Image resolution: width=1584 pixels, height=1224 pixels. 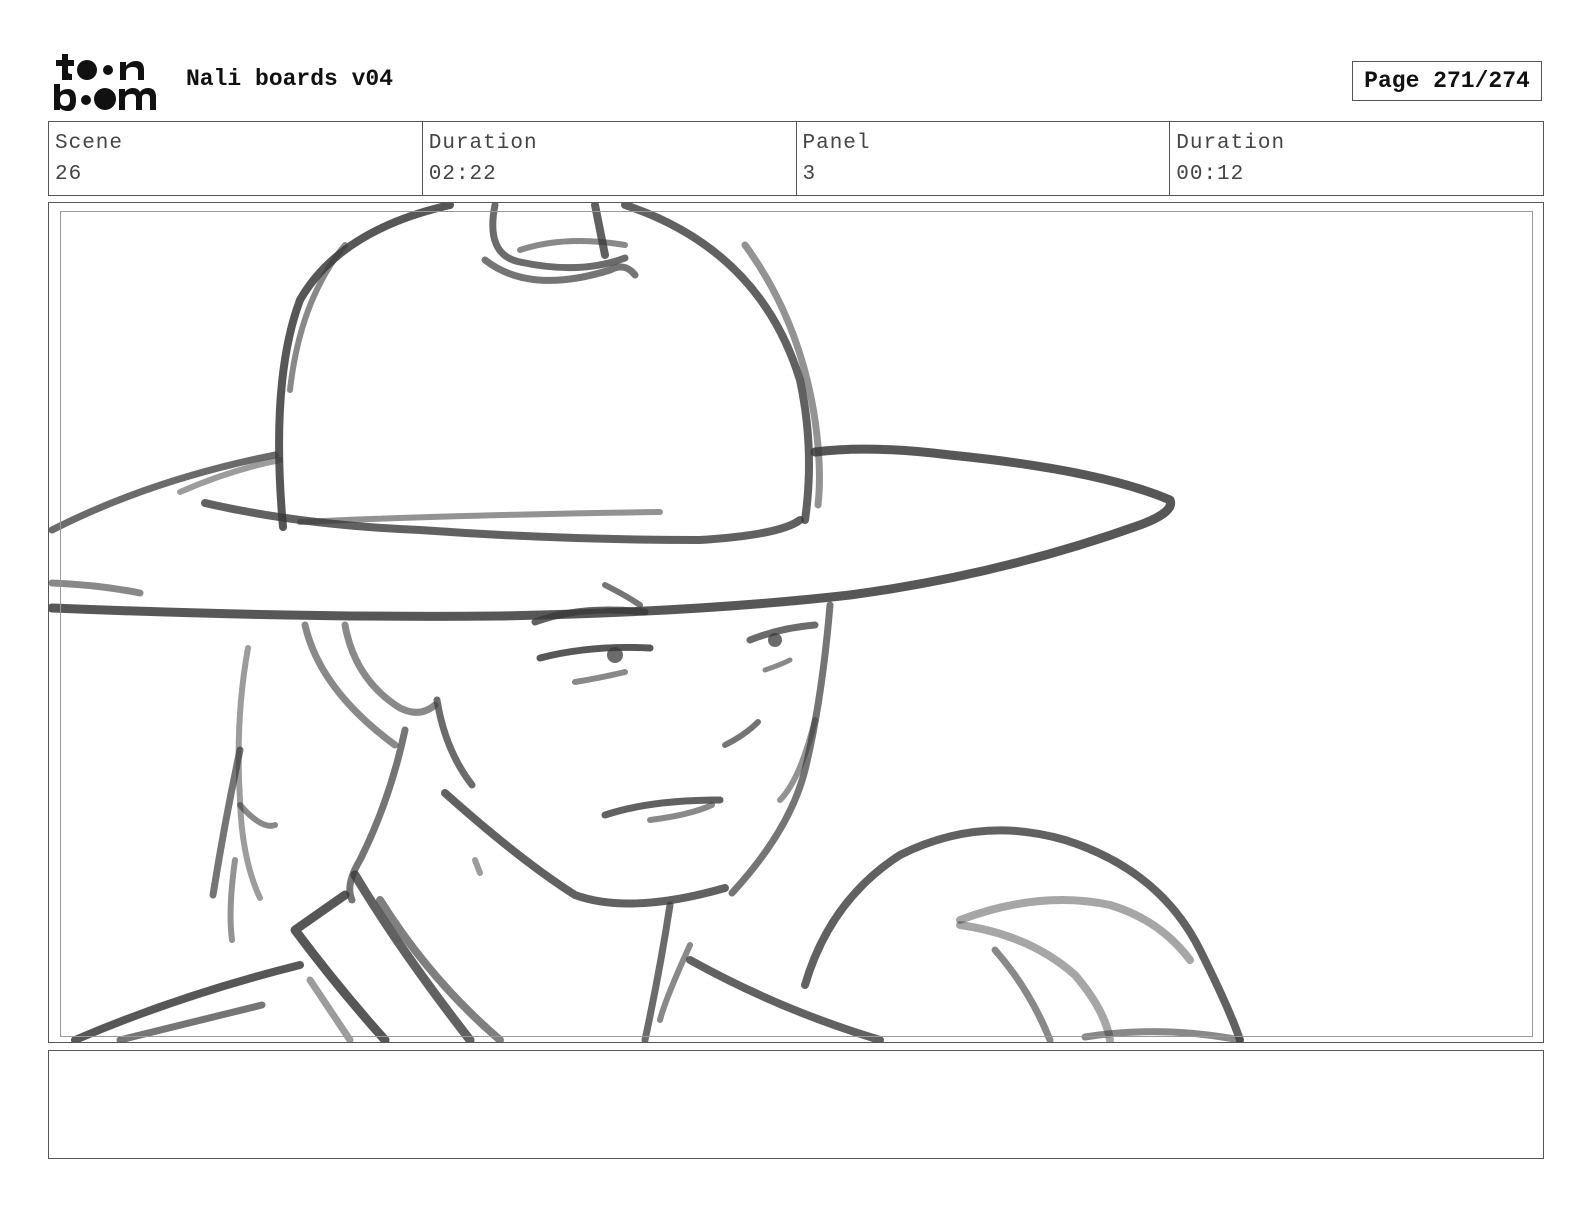 I want to click on page-indicator: Page 271/274, so click(x=1447, y=81).